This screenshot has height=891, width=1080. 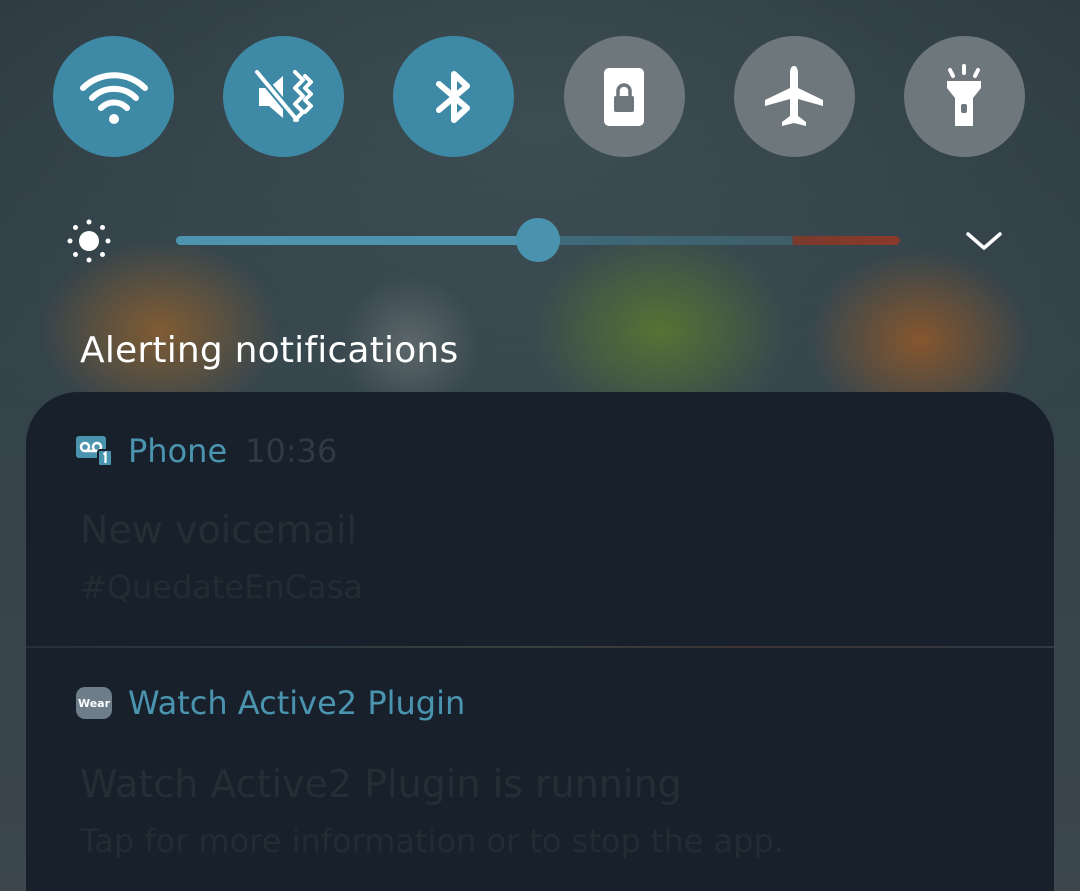 I want to click on airplane-toggle, so click(x=794, y=96).